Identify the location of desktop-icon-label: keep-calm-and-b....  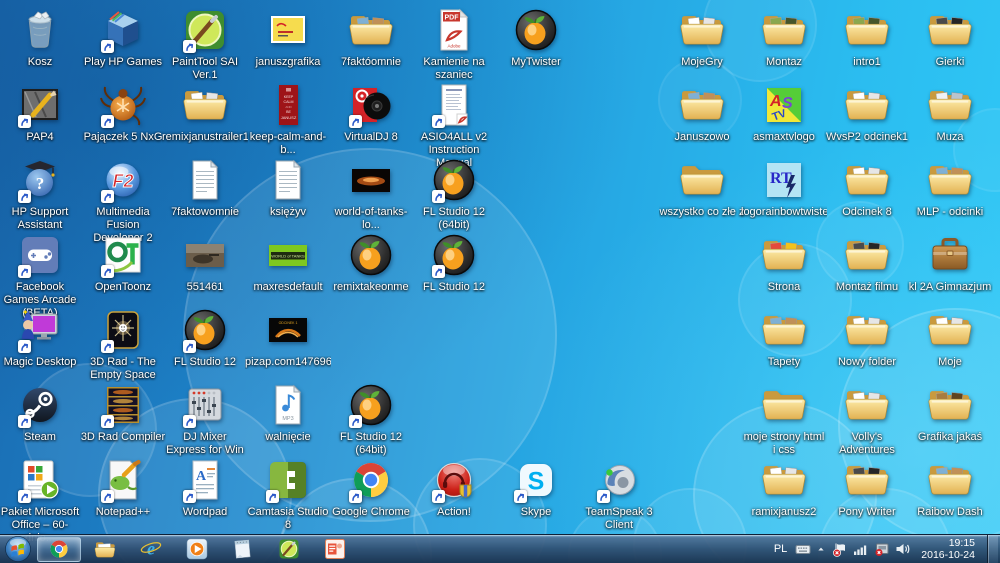
(288, 143).